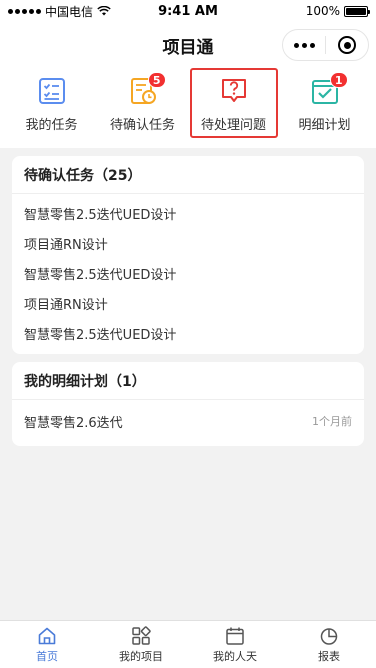 The width and height of the screenshot is (376, 668). I want to click on question-bubble-icon, so click(234, 91).